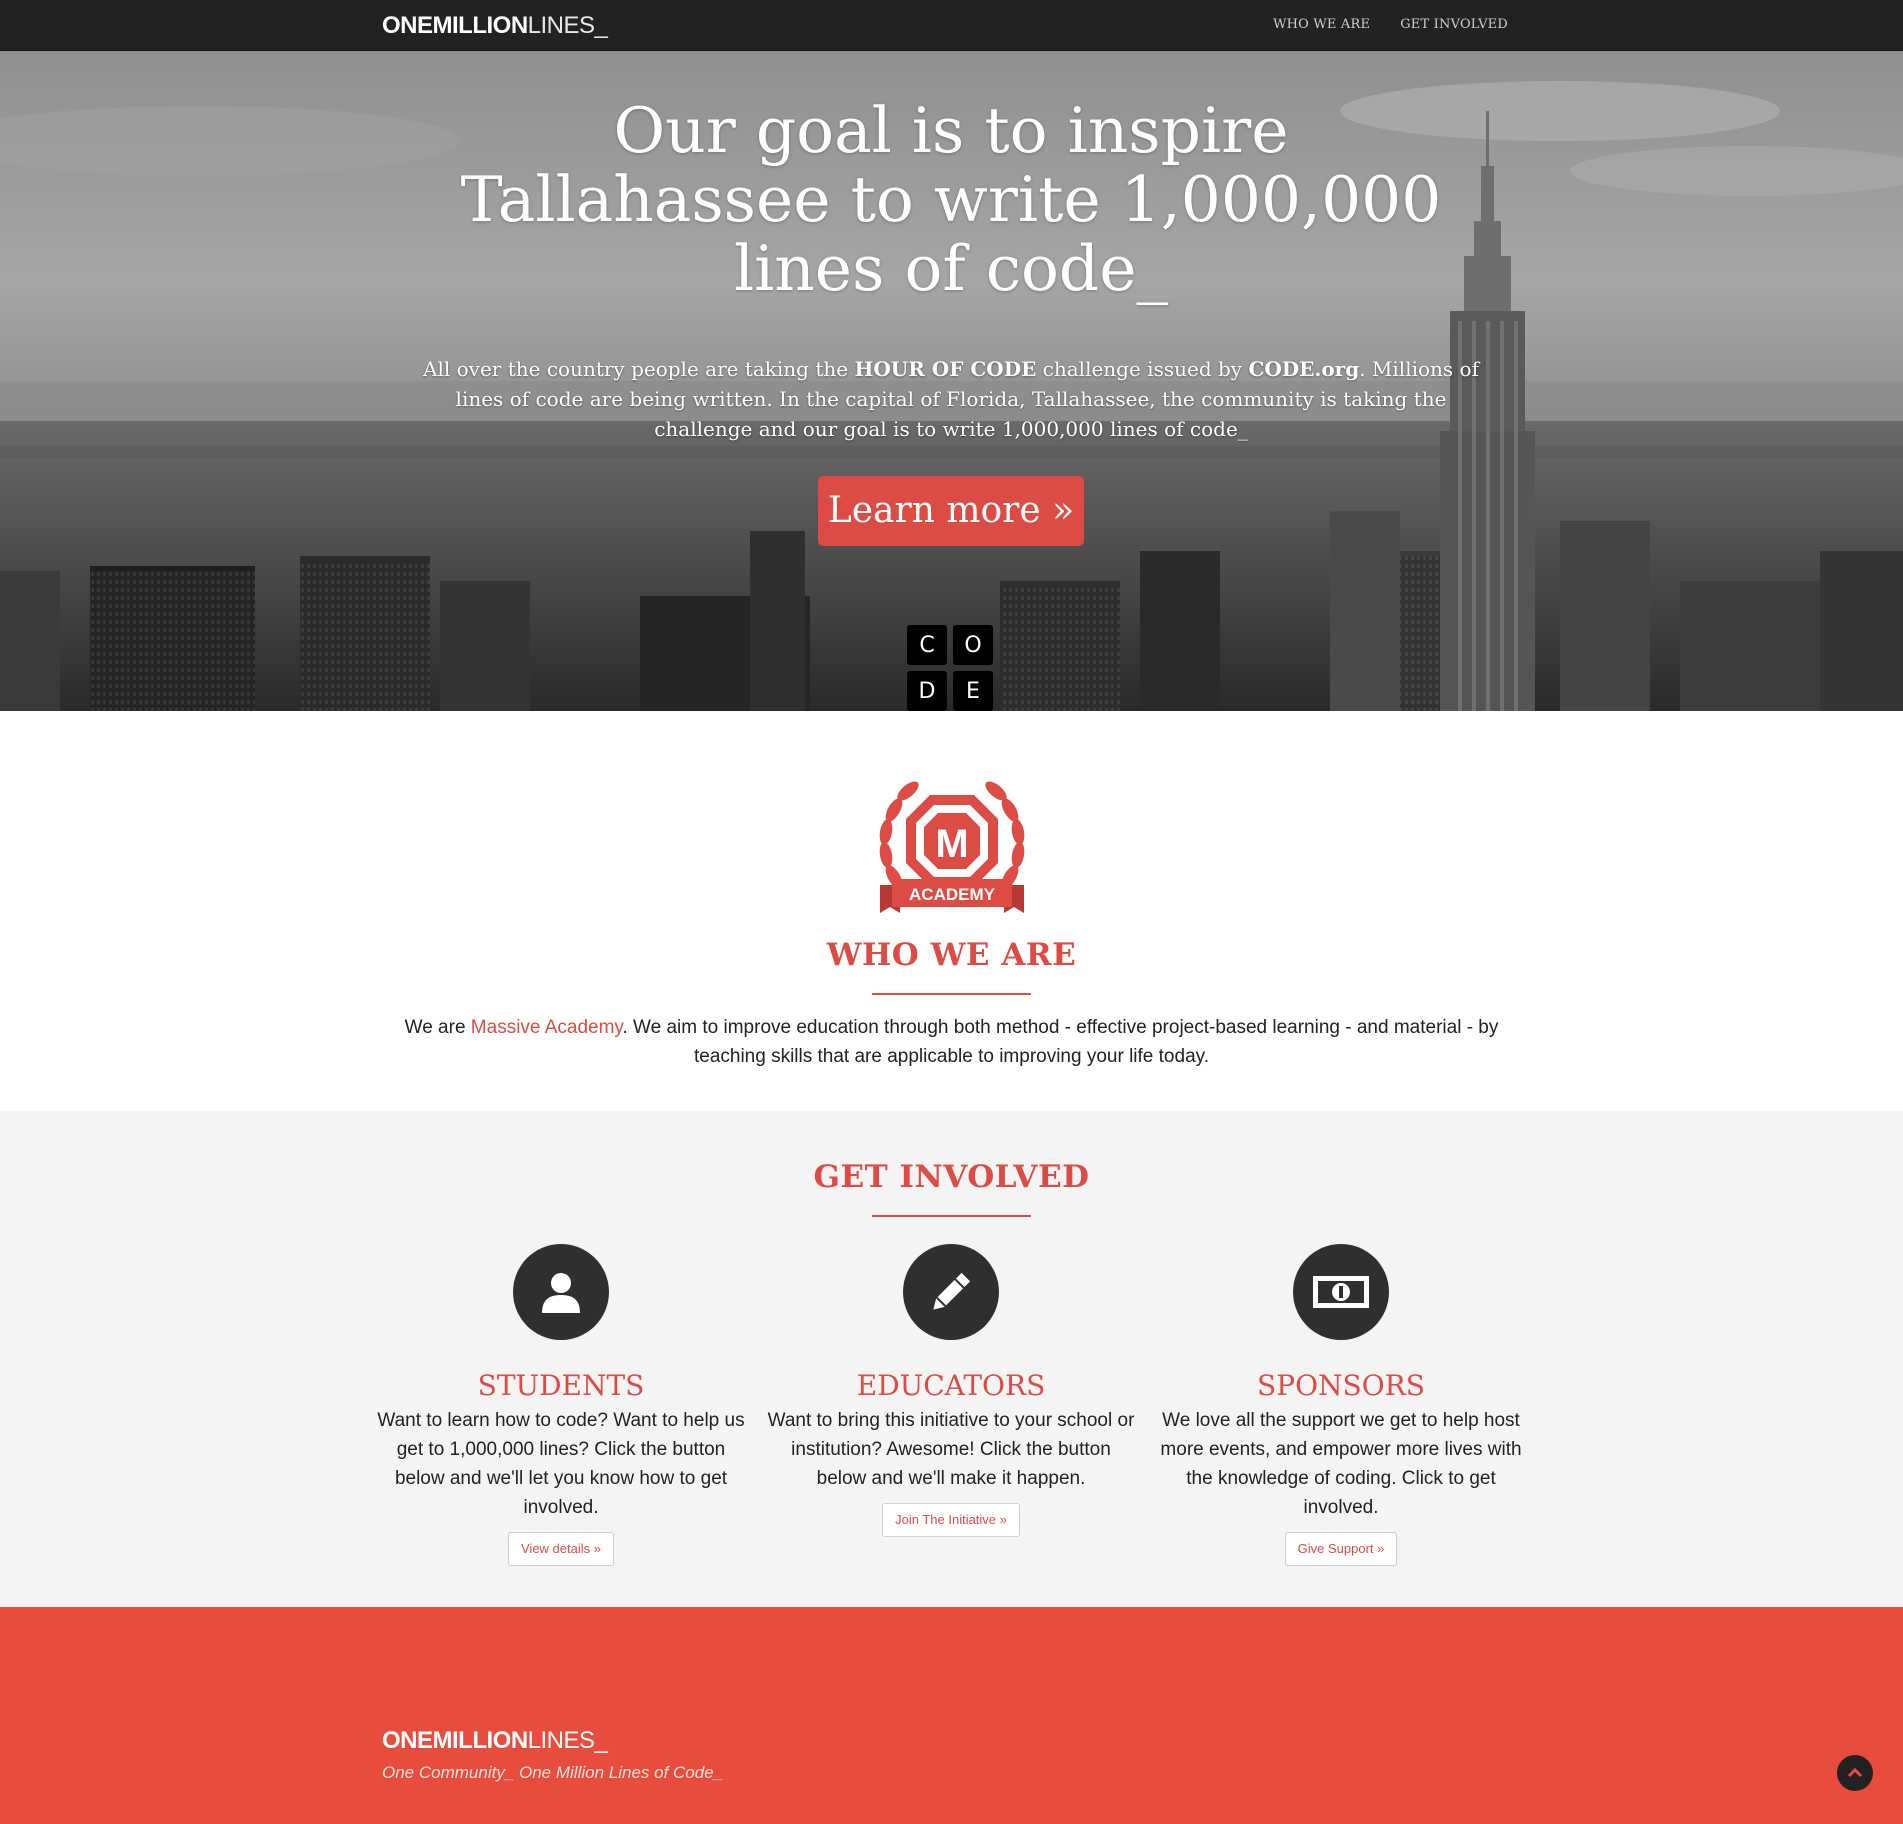 This screenshot has height=1824, width=1903. Describe the element at coordinates (547, 1027) in the screenshot. I see `massive-academy-link: Massive Academy` at that location.